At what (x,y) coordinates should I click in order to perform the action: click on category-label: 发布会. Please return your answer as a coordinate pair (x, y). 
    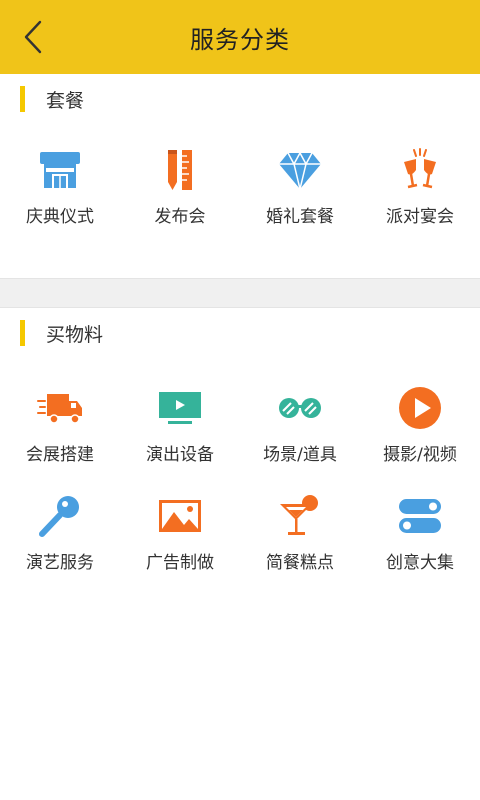
    Looking at the image, I should click on (180, 217).